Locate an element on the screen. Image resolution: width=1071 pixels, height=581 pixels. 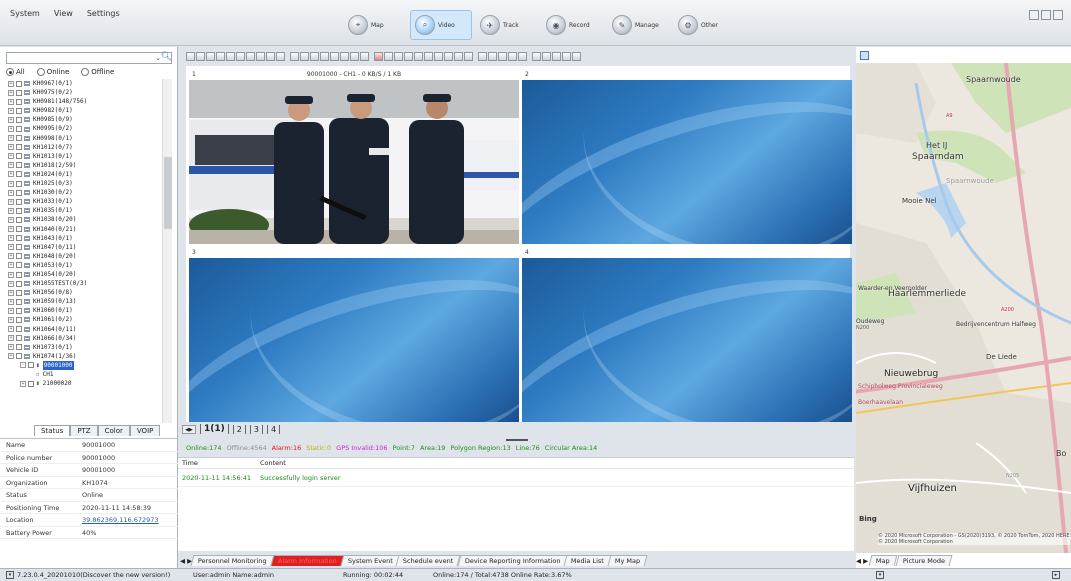
map-tab: Map is located at coordinates (883, 560).